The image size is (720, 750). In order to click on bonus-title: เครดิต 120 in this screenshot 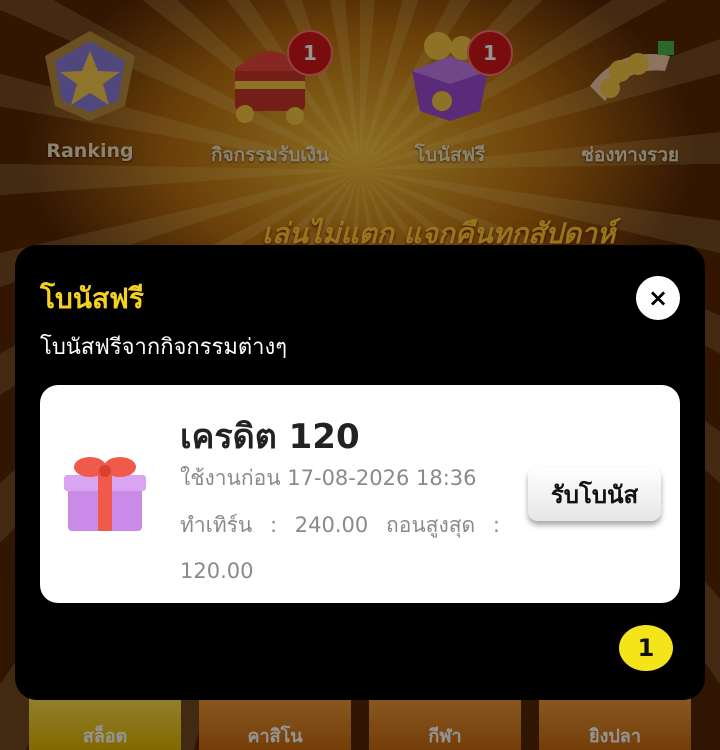, I will do `click(270, 437)`.